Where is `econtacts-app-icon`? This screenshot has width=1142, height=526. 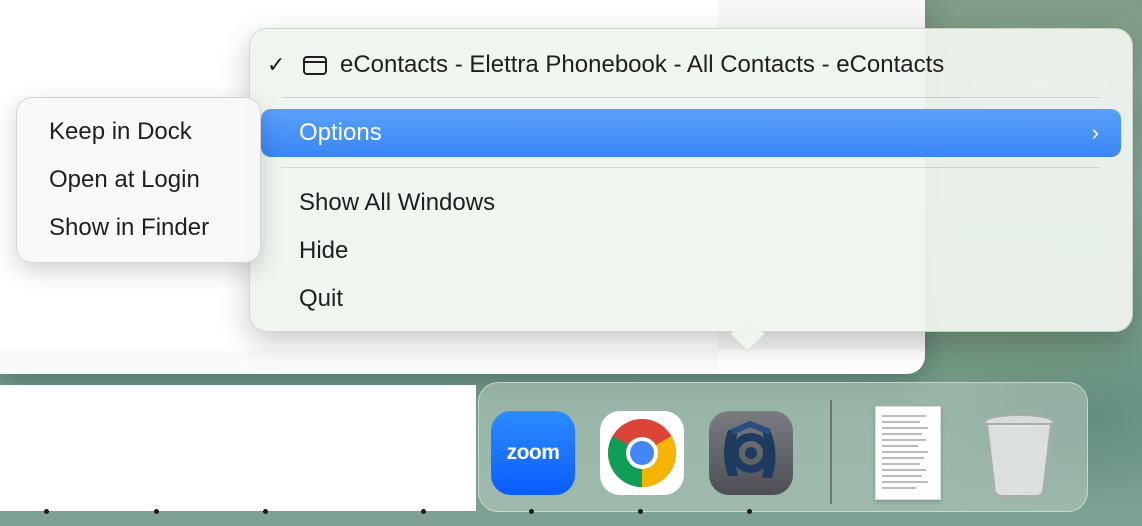 econtacts-app-icon is located at coordinates (751, 453).